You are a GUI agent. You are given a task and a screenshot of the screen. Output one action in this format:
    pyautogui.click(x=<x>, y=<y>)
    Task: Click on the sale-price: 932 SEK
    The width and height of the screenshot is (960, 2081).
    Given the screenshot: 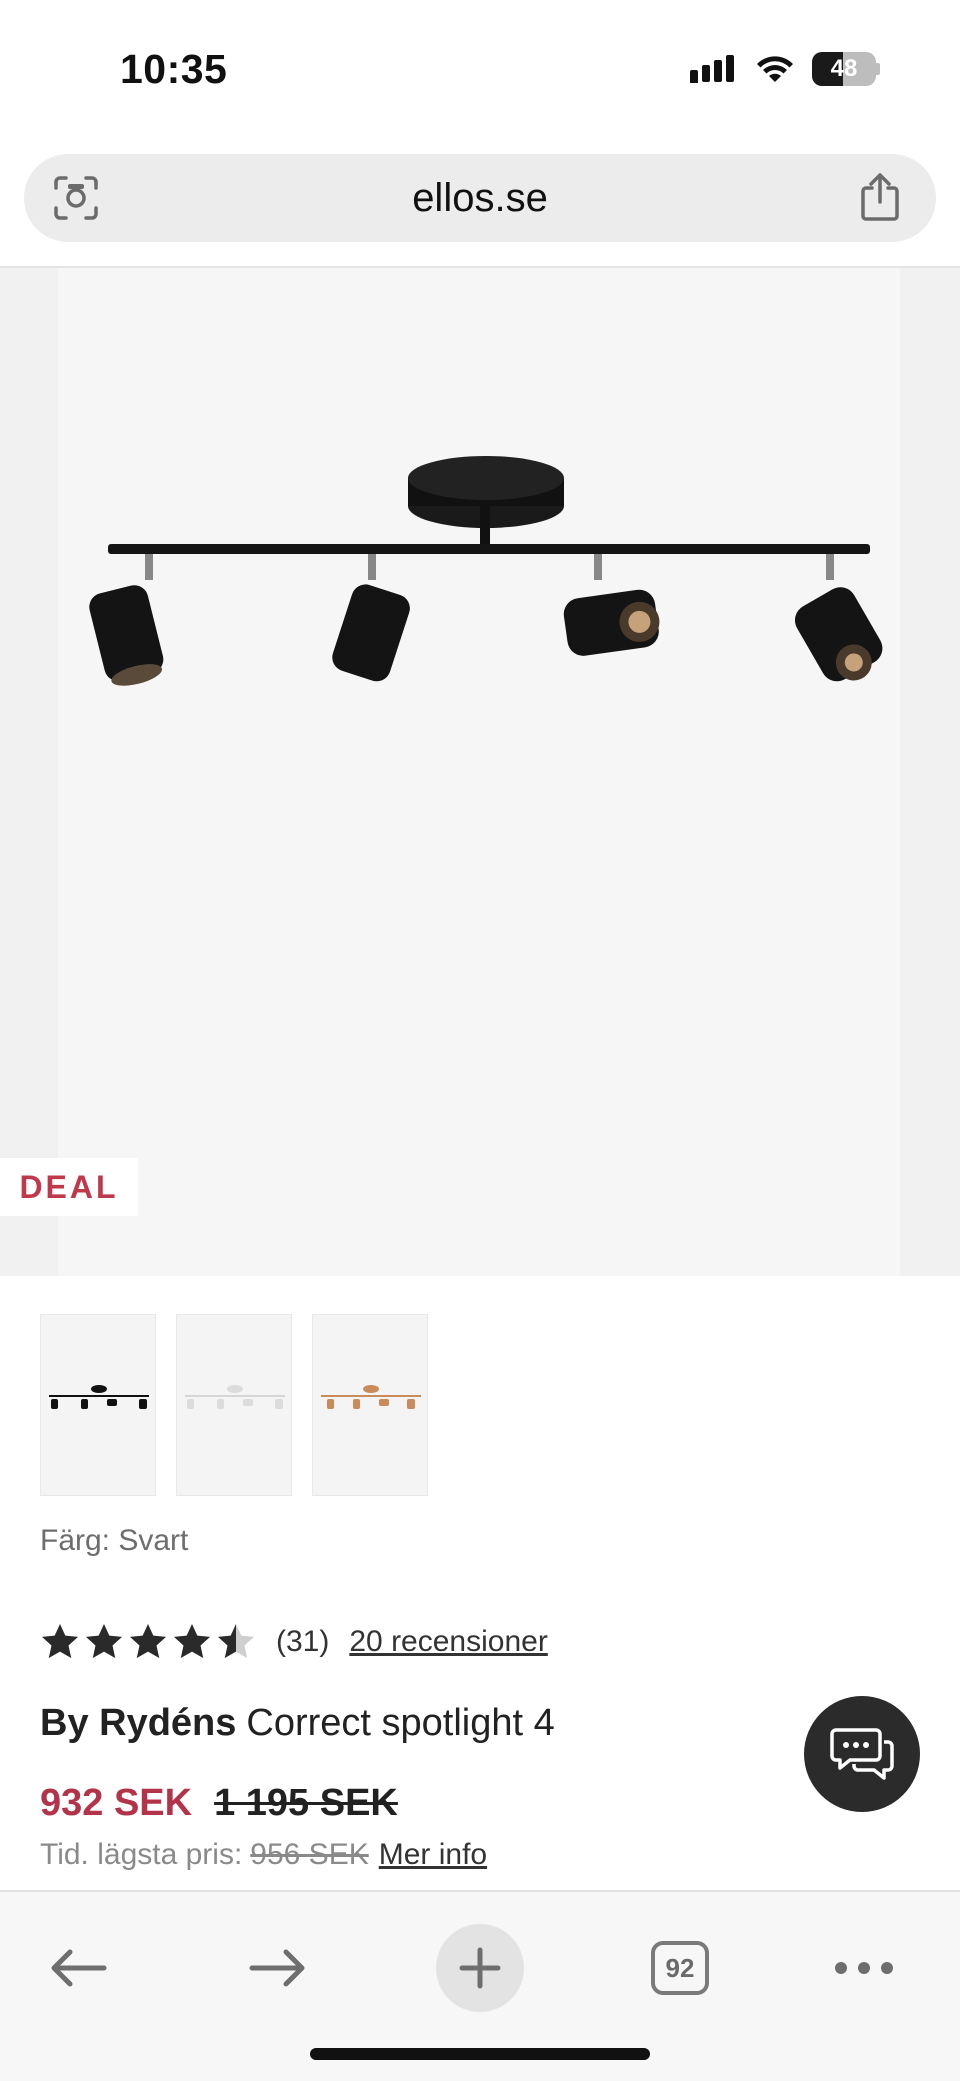 What is the action you would take?
    pyautogui.click(x=116, y=1803)
    